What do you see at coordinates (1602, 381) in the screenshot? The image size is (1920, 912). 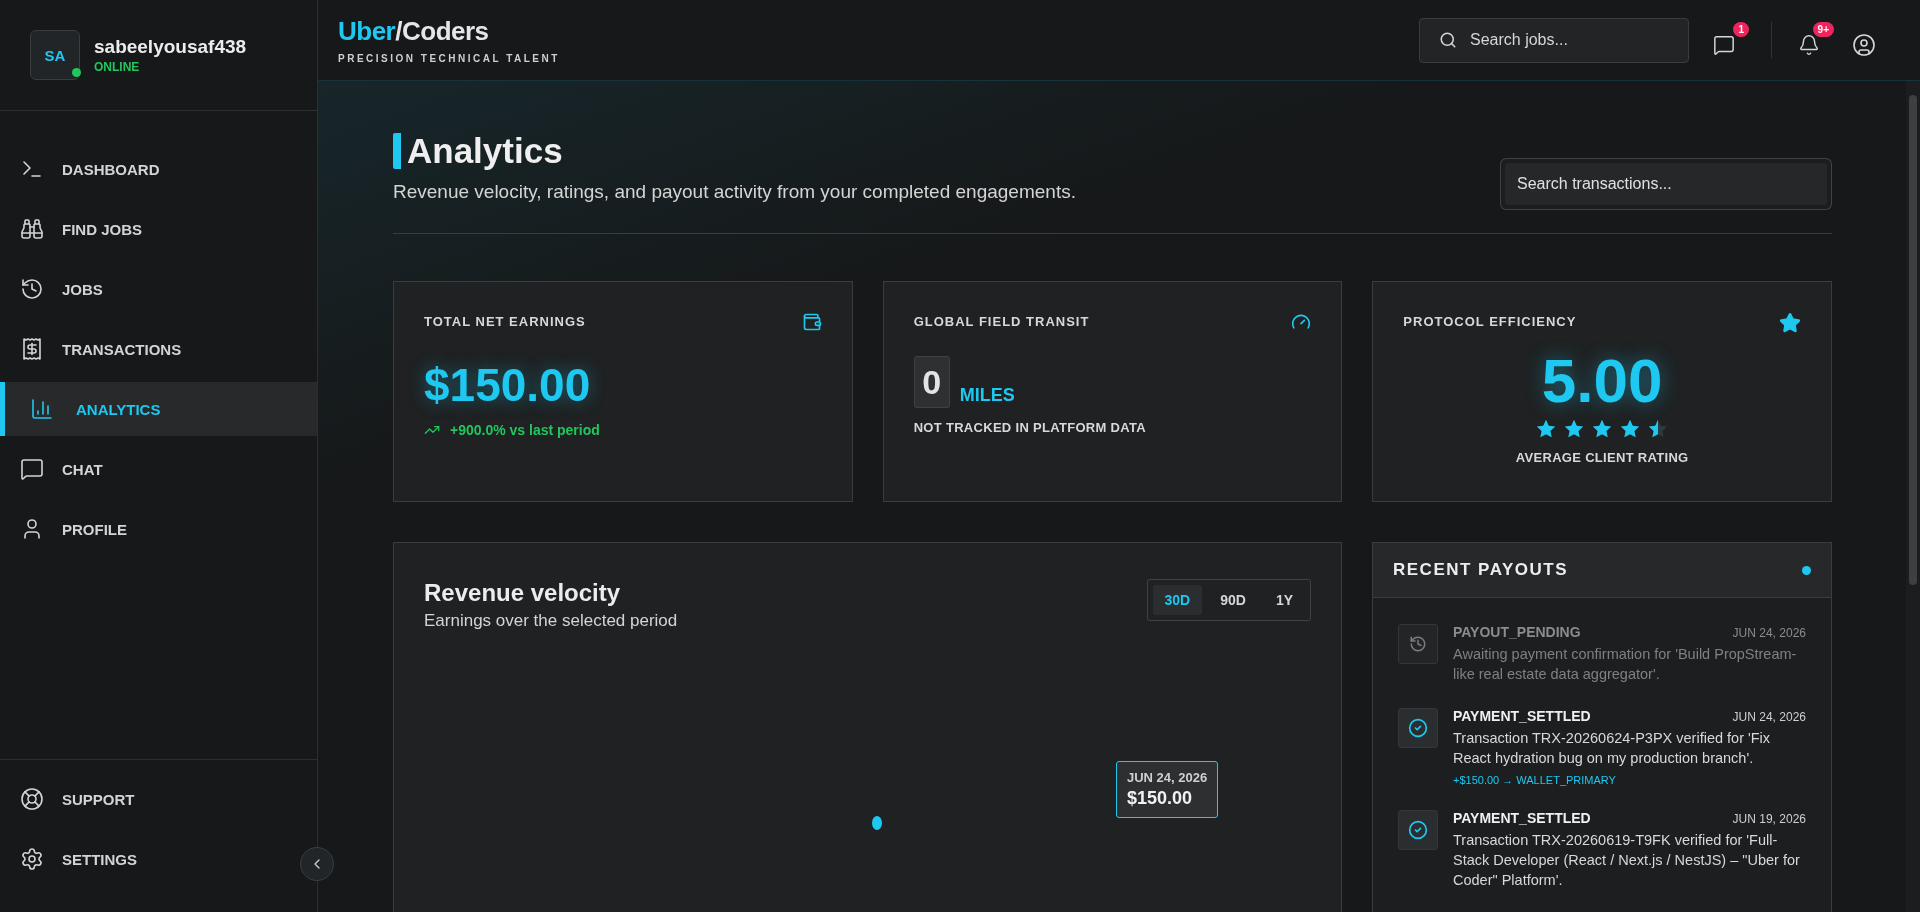 I see `stat-value: 5.00` at bounding box center [1602, 381].